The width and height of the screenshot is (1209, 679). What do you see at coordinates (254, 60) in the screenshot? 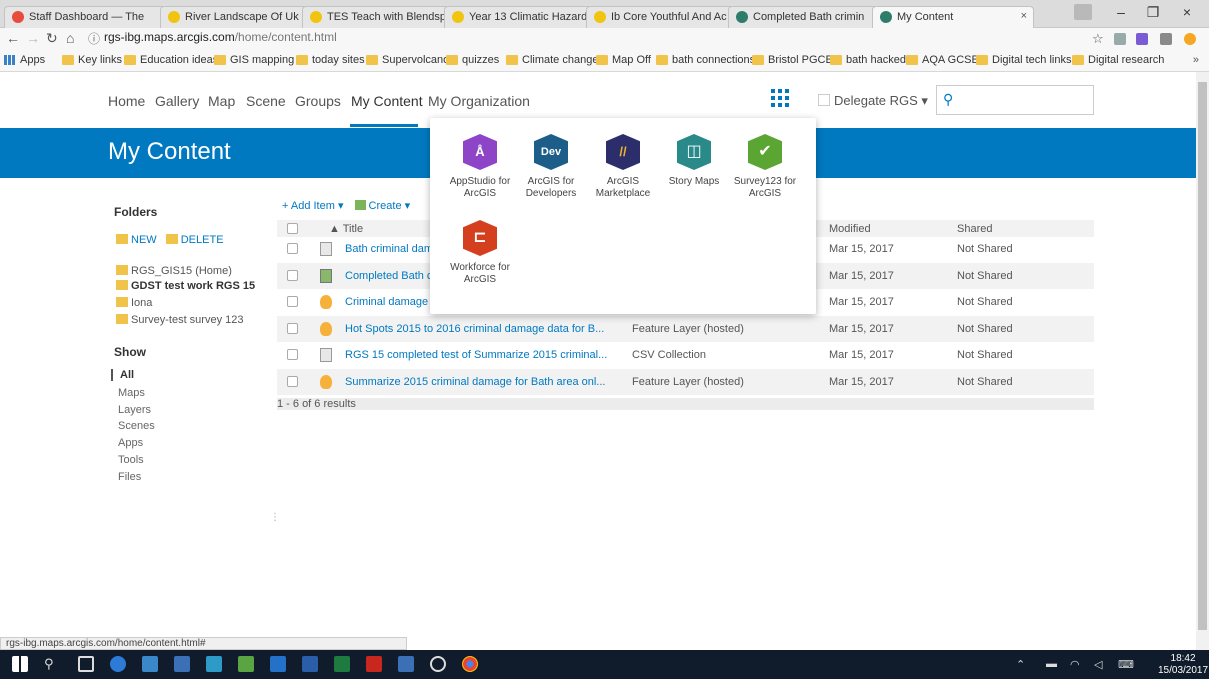
I see `bookmark-folder: GIS mapping` at bounding box center [254, 60].